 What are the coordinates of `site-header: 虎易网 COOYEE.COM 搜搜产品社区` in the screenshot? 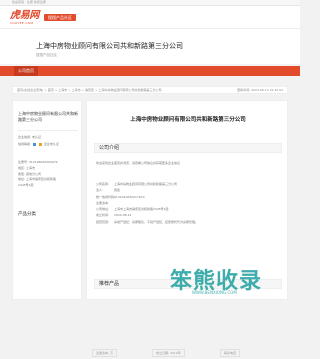 It's located at (150, 17).